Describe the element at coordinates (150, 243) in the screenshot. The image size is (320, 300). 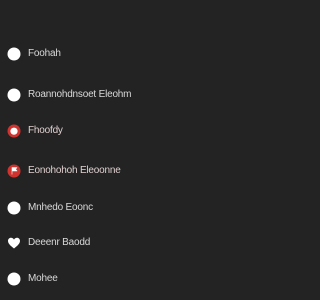
I see `menu-item-6: Deeenr Baodd` at that location.